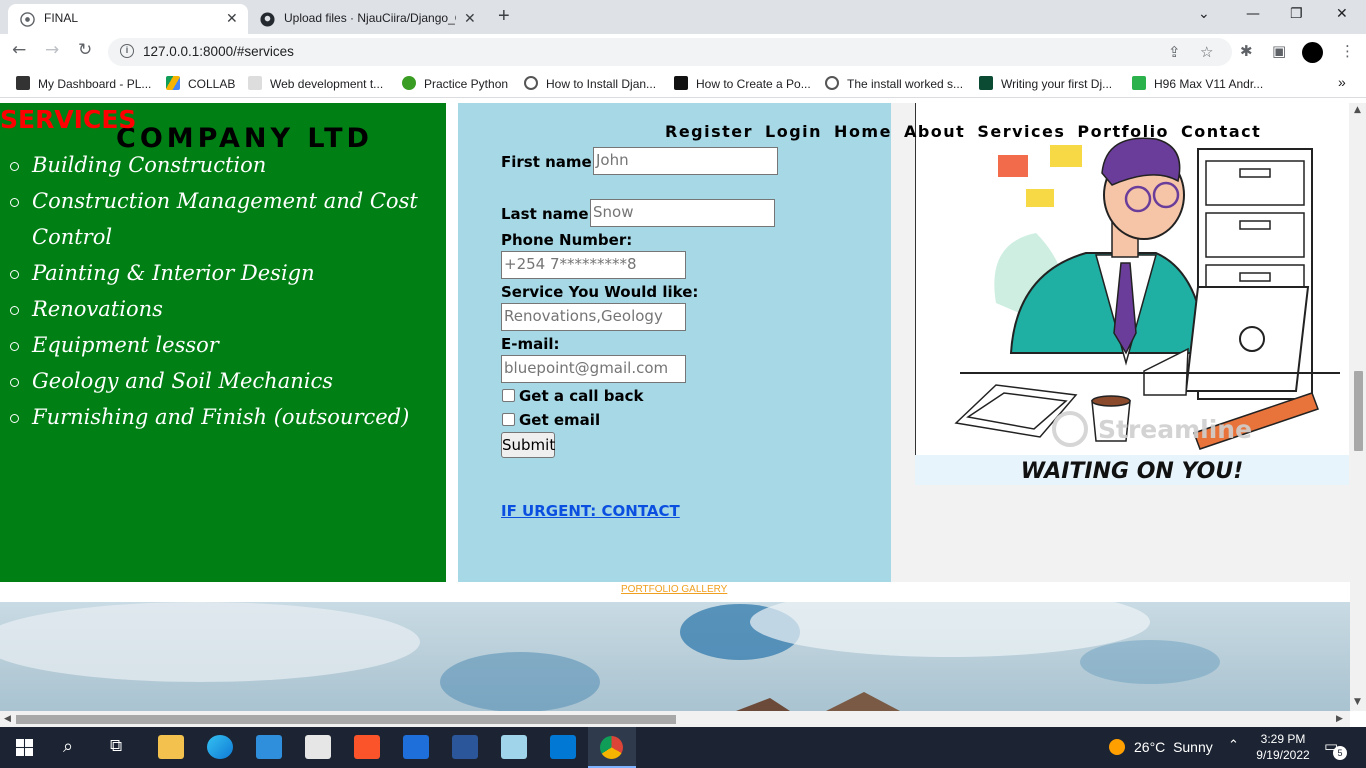 This screenshot has height=768, width=1366. What do you see at coordinates (1132, 470) in the screenshot?
I see `waiting-caption: WAITING ON YOU!` at bounding box center [1132, 470].